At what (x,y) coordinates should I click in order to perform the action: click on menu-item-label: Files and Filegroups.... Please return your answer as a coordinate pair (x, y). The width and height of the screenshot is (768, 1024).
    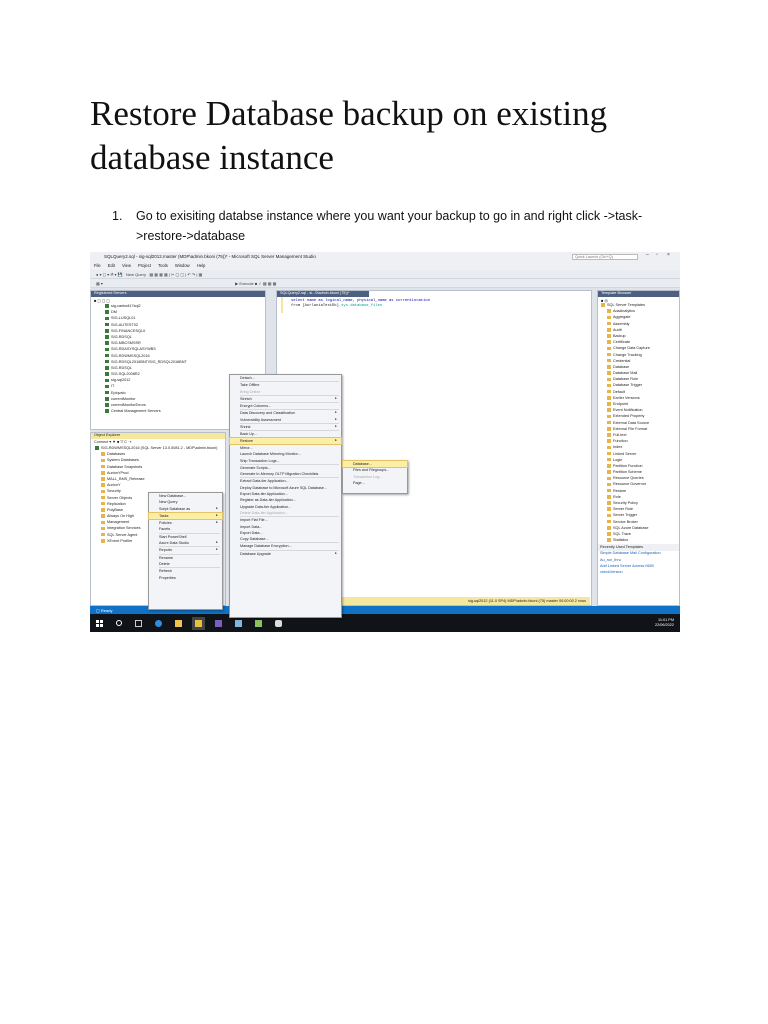
    Looking at the image, I should click on (371, 470).